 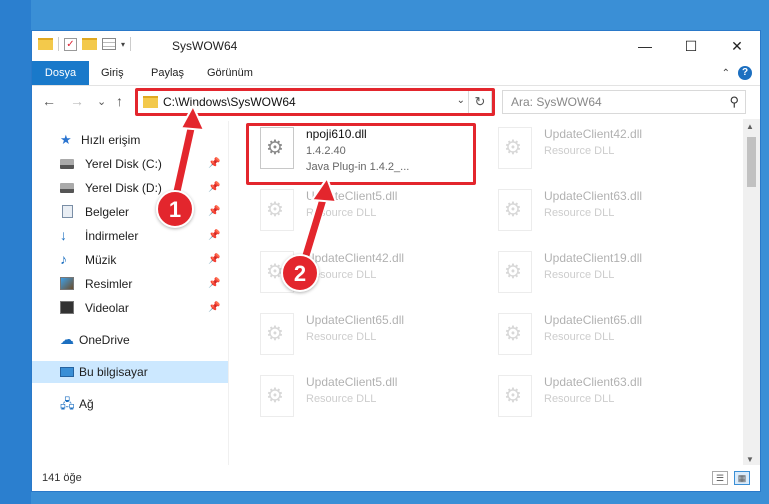 I want to click on arrow-1-head, so click(x=192, y=117).